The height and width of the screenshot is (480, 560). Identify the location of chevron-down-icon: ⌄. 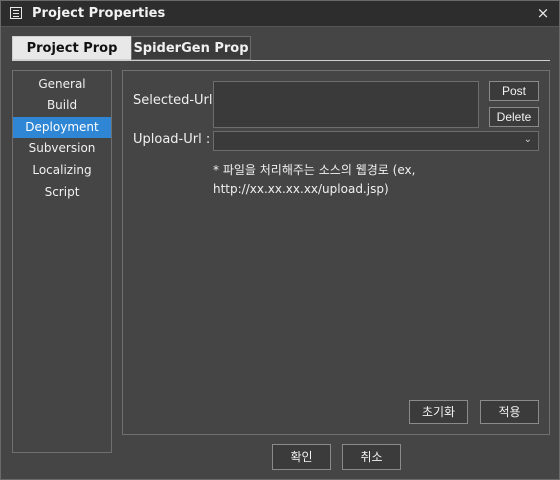
(527, 139).